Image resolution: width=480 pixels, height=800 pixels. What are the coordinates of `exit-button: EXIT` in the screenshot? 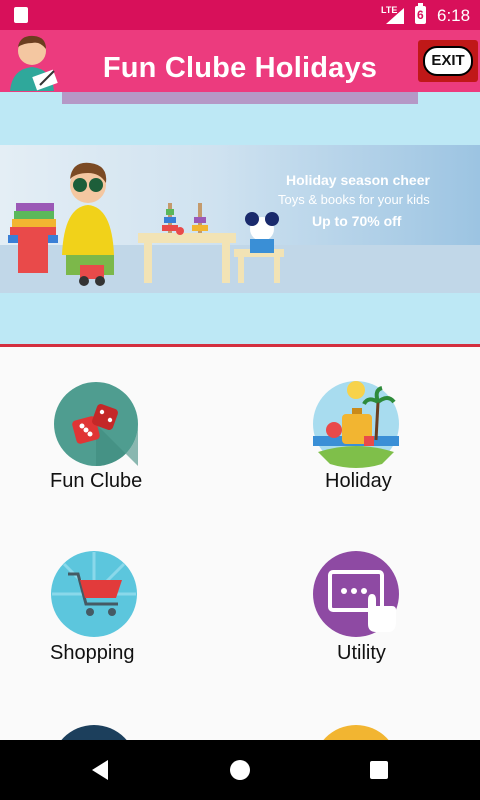 It's located at (448, 61).